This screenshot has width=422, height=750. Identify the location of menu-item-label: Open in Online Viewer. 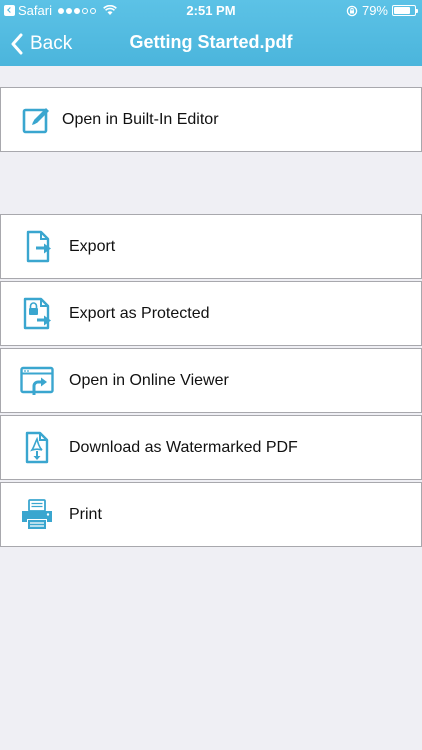
(149, 380).